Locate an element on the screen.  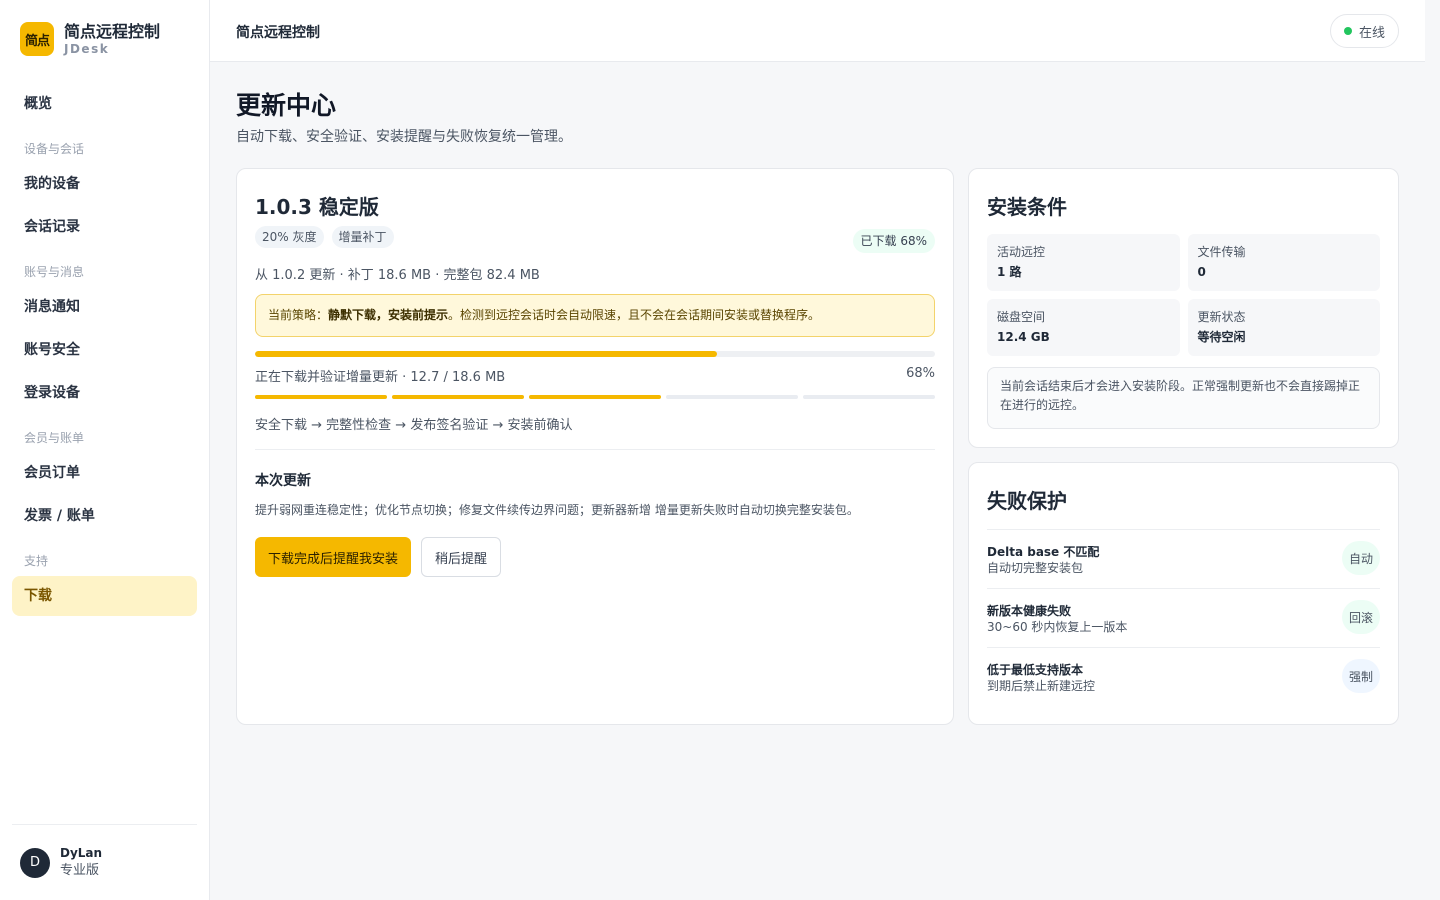
tag-rollout: 20% 灰度 is located at coordinates (289, 237).